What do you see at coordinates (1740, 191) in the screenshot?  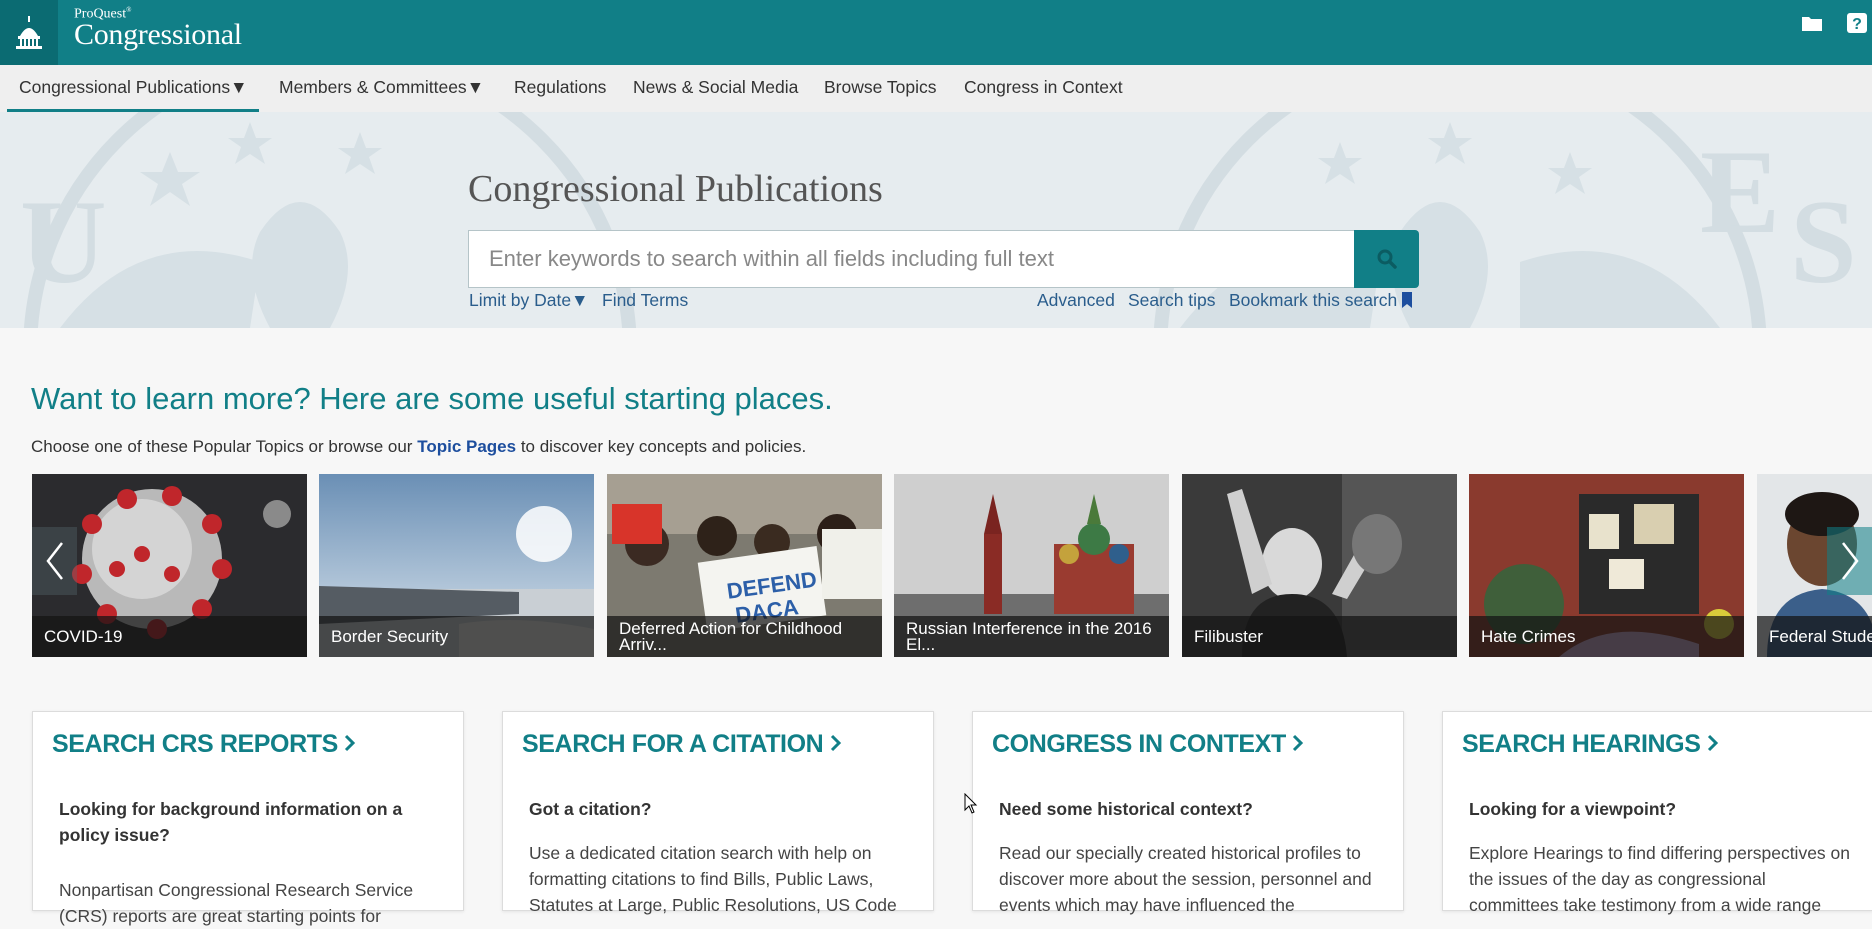 I see `svg-text: E` at bounding box center [1740, 191].